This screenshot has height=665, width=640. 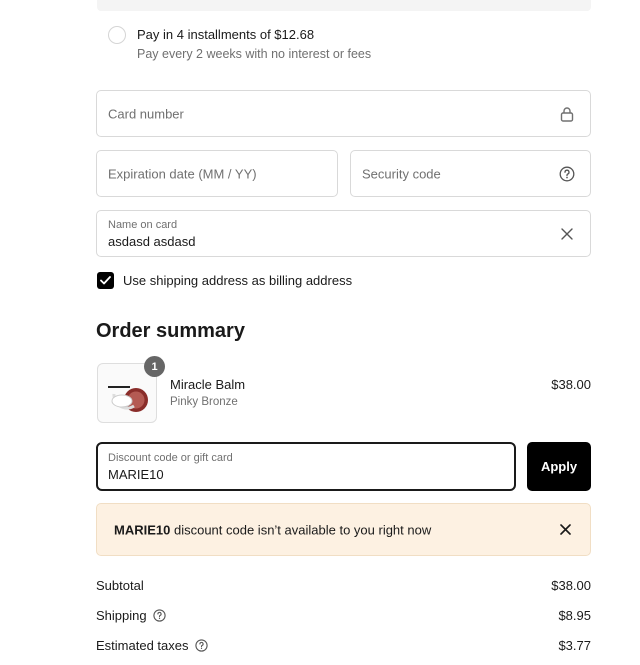 I want to click on name-on-card-field: Name on card asdasd asdasd, so click(x=343, y=233).